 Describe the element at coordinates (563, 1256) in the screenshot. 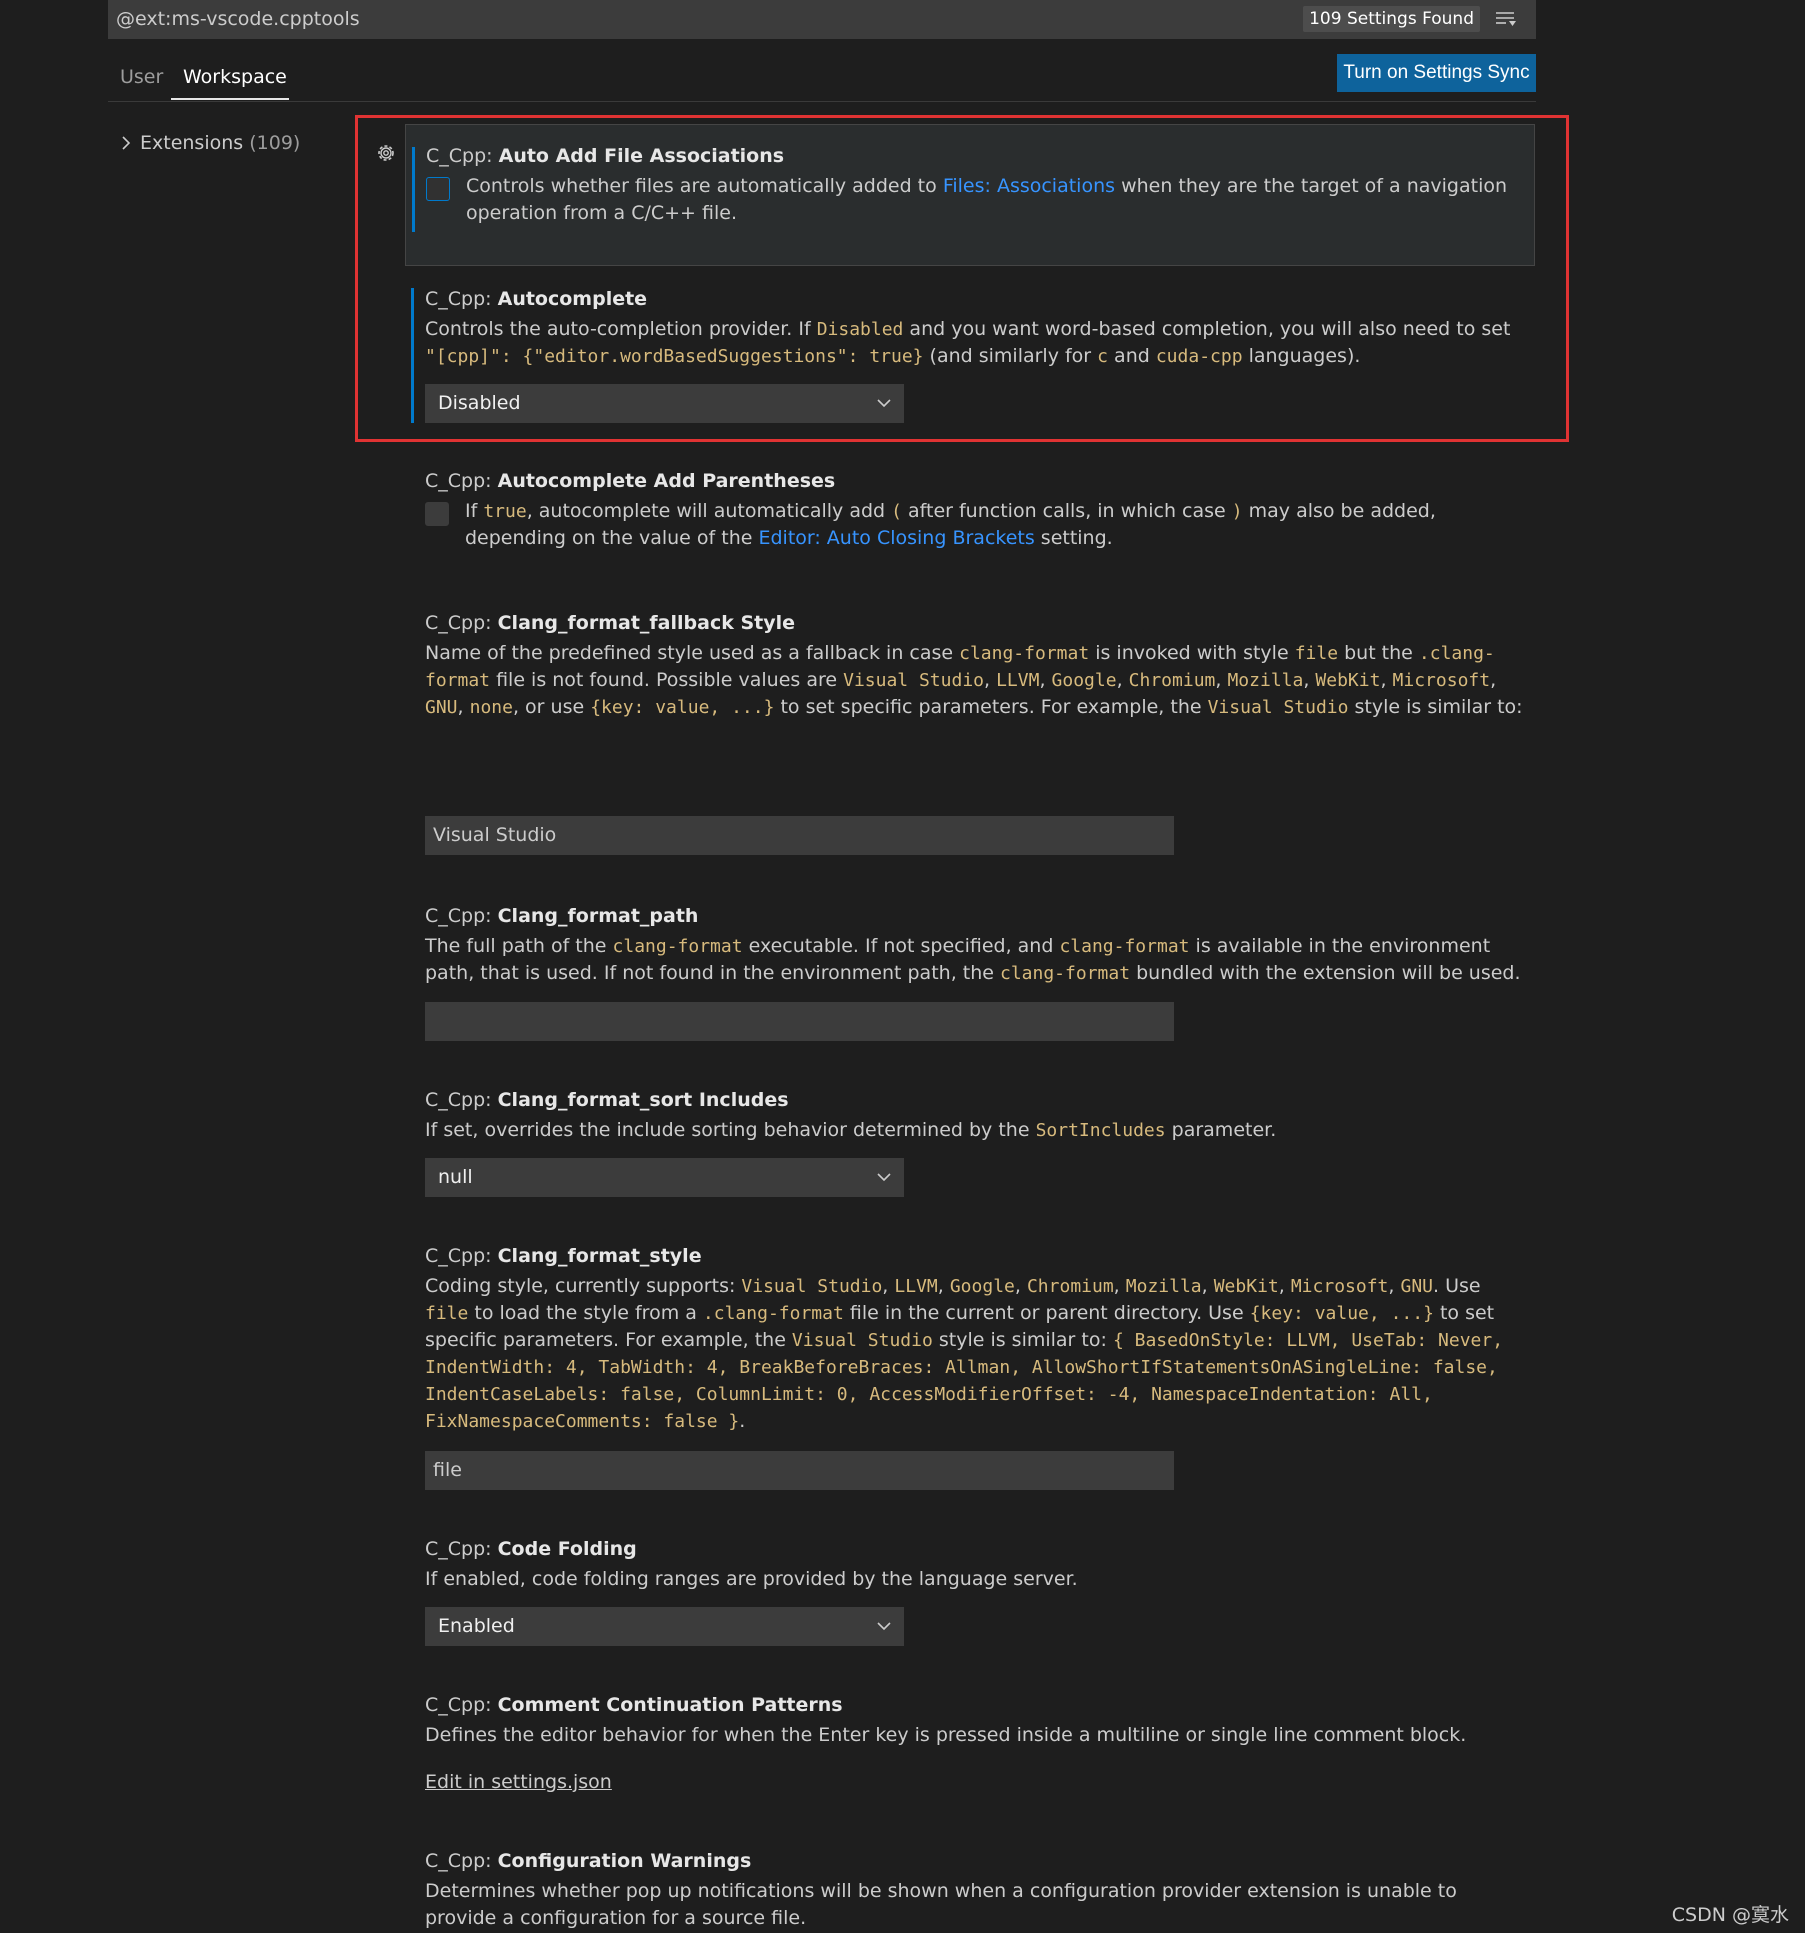

I see `setting-title: C_Cpp: Clang_format_style` at that location.